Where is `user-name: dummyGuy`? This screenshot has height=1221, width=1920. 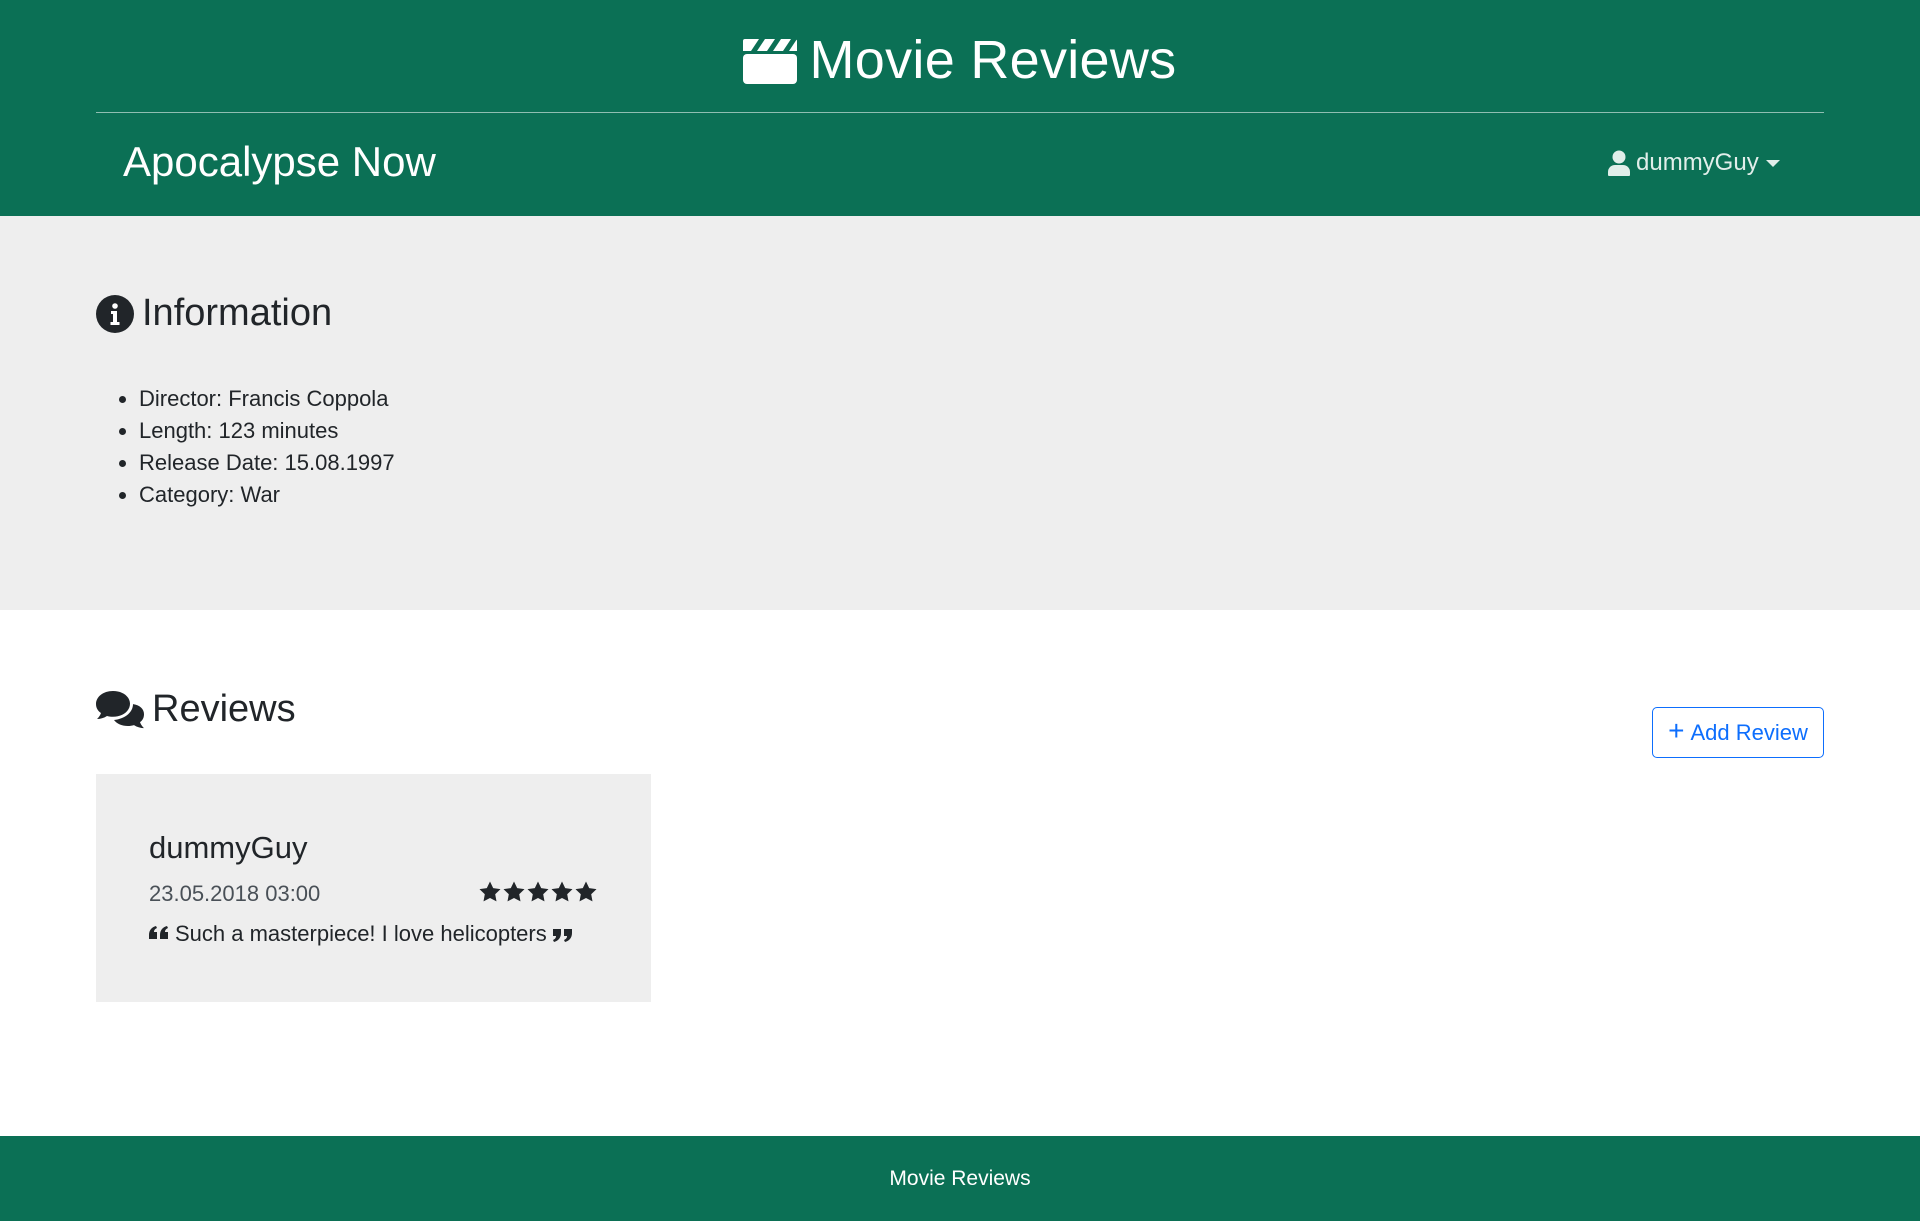 user-name: dummyGuy is located at coordinates (1697, 162).